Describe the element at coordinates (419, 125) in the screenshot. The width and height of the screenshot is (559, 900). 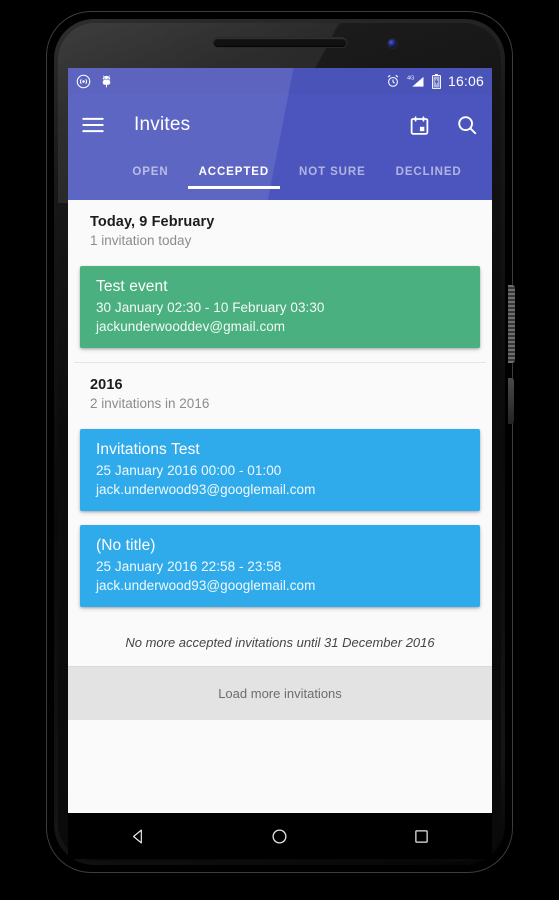
I see `calendar-icon` at that location.